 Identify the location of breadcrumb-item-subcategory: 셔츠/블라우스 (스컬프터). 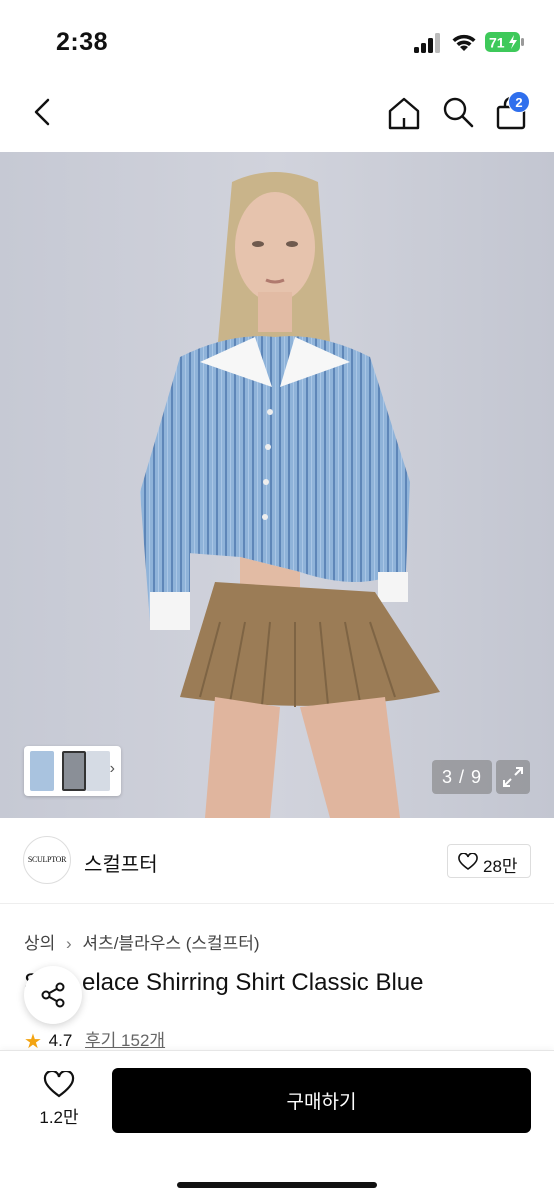
(170, 943).